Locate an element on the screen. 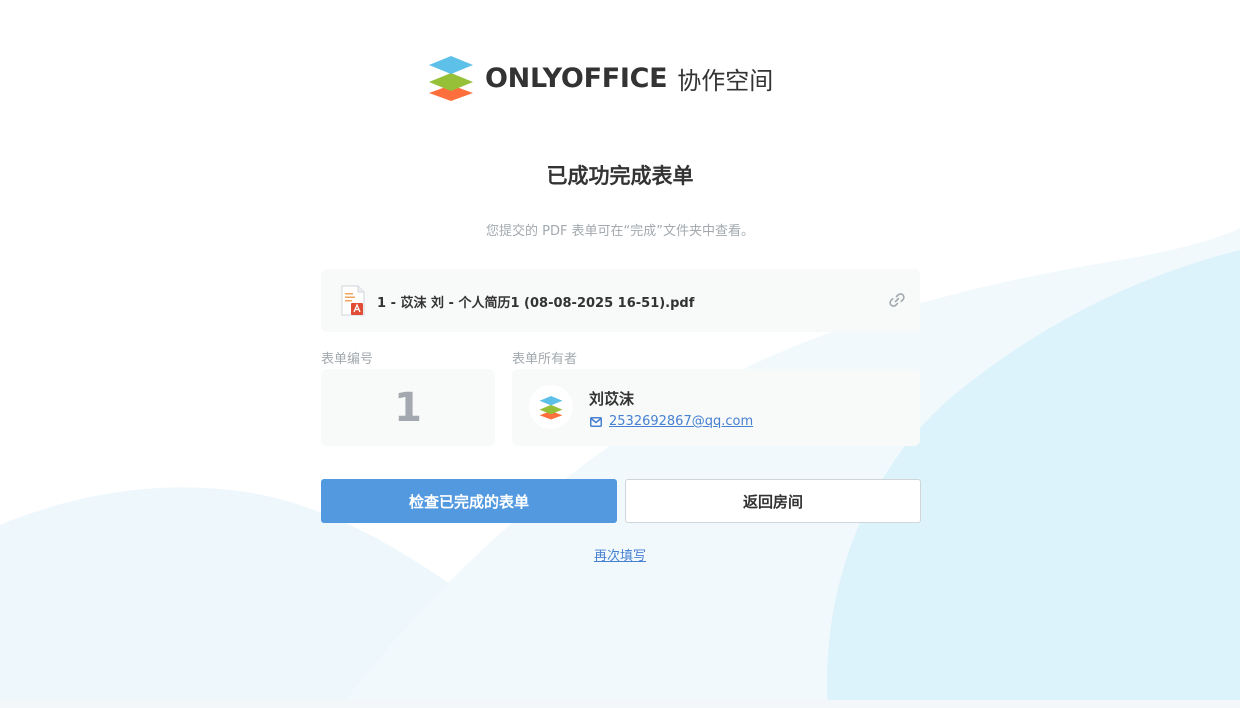 The height and width of the screenshot is (708, 1240). owner-email-row: 2532692867@qq.com is located at coordinates (671, 421).